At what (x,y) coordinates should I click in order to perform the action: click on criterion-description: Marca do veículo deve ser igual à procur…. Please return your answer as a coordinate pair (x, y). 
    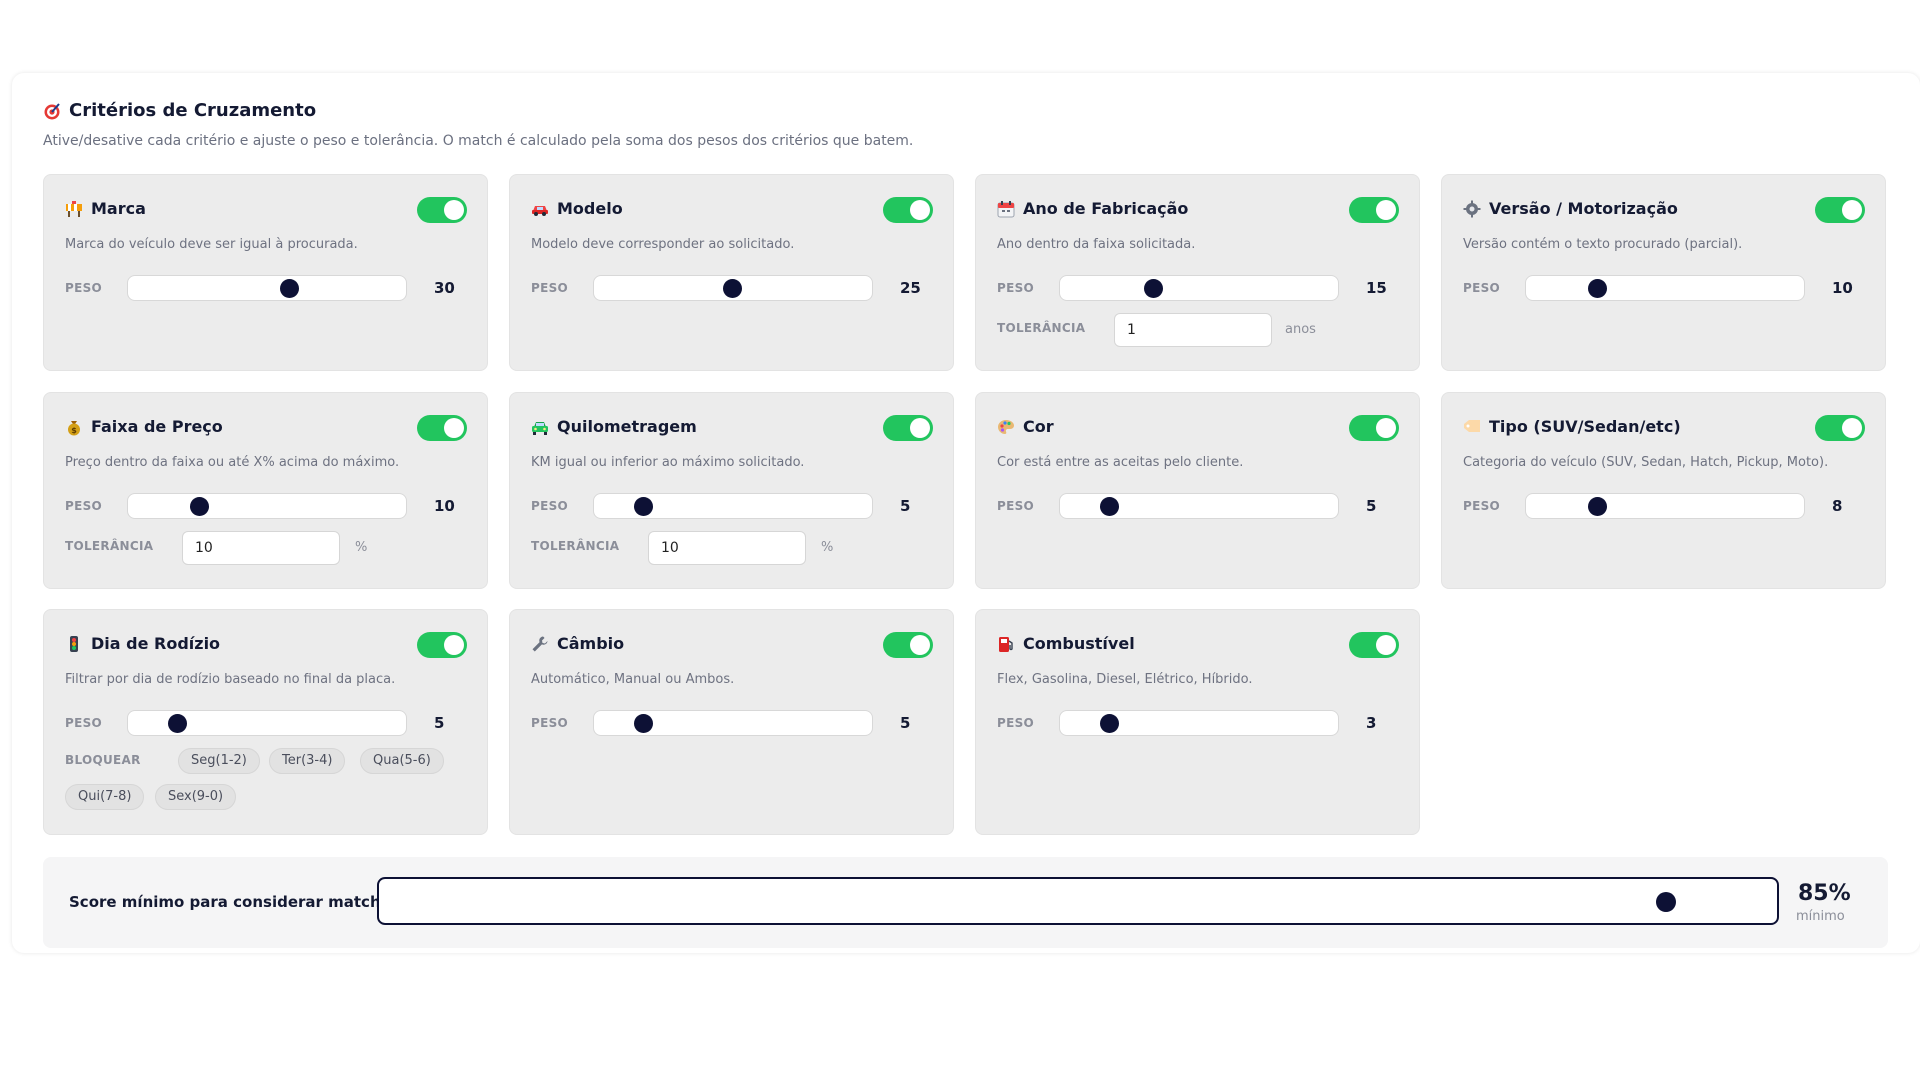
    Looking at the image, I should click on (211, 244).